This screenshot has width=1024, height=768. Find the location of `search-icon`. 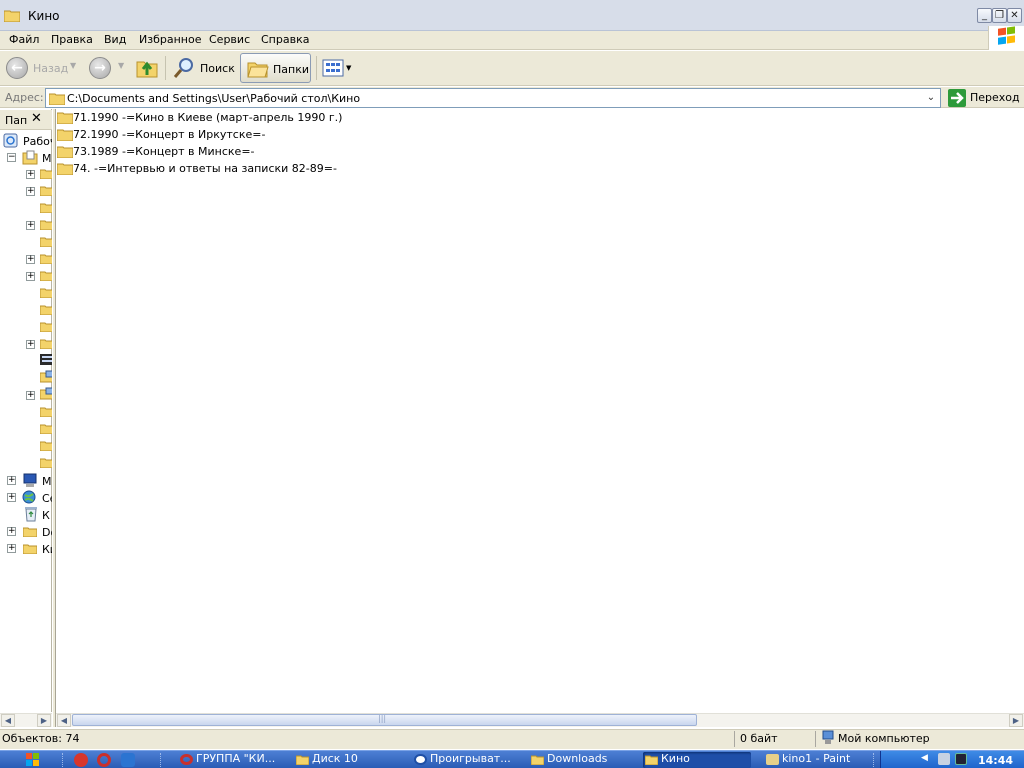

search-icon is located at coordinates (184, 68).